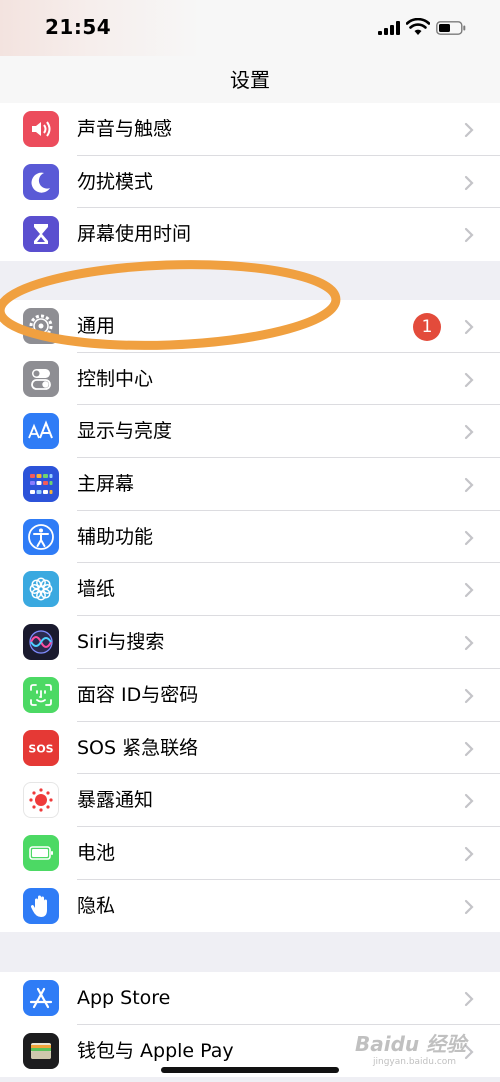 The image size is (500, 1082). I want to click on settings-row-siri: Siri与搜索, so click(250, 642).